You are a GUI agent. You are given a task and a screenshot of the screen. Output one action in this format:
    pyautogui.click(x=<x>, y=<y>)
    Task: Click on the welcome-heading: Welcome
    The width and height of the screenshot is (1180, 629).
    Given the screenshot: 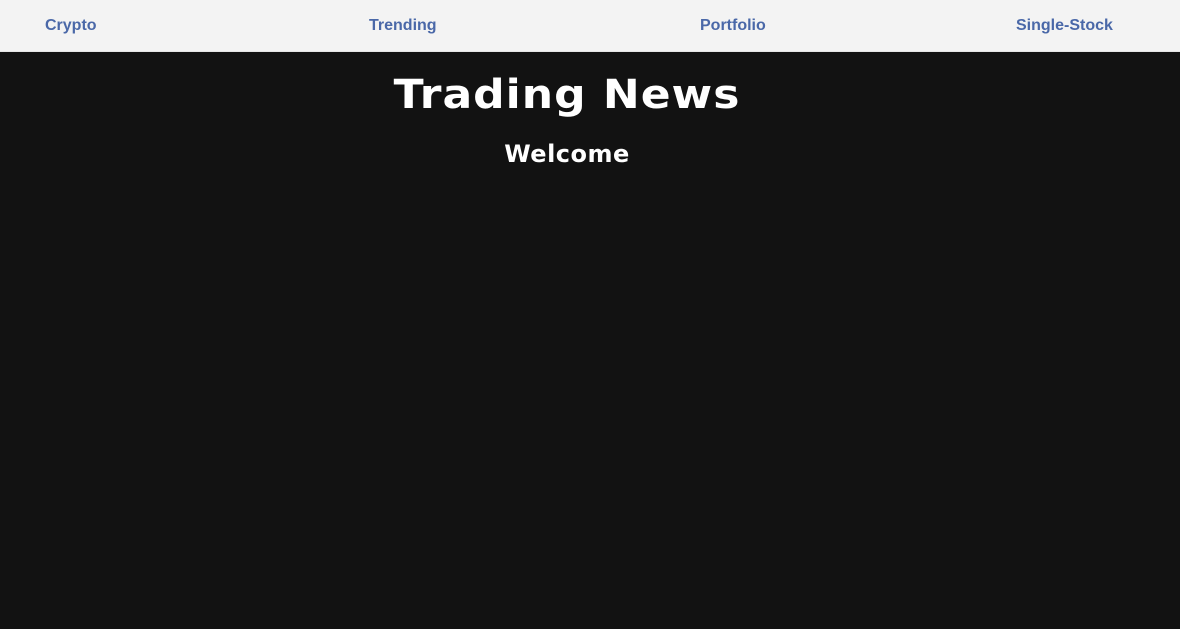 What is the action you would take?
    pyautogui.click(x=567, y=154)
    